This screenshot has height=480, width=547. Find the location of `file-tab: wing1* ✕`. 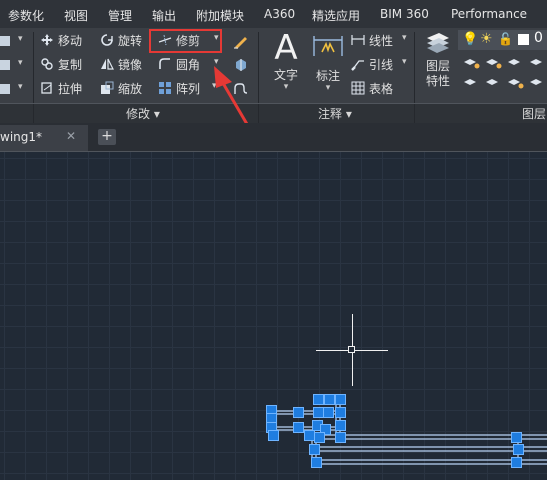

file-tab: wing1* ✕ is located at coordinates (44, 138).